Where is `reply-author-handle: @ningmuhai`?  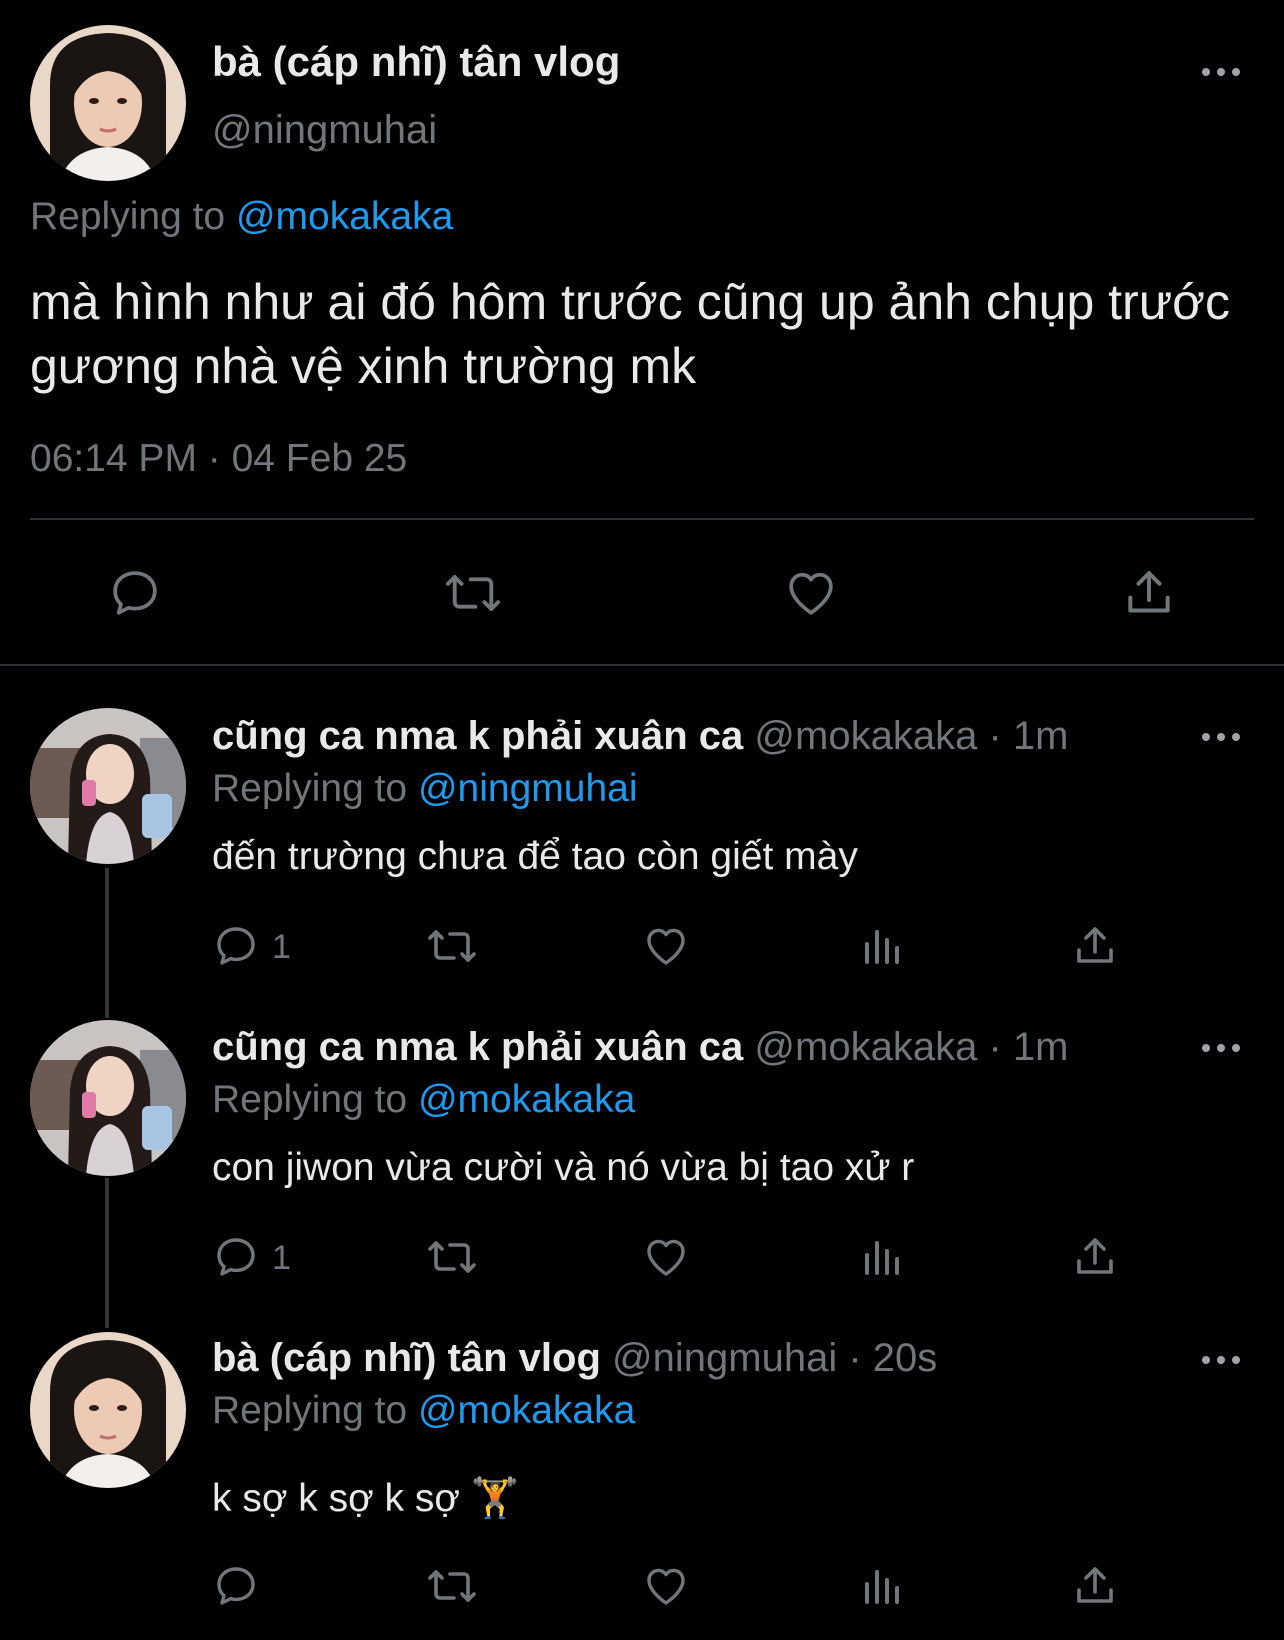 reply-author-handle: @ningmuhai is located at coordinates (724, 1358).